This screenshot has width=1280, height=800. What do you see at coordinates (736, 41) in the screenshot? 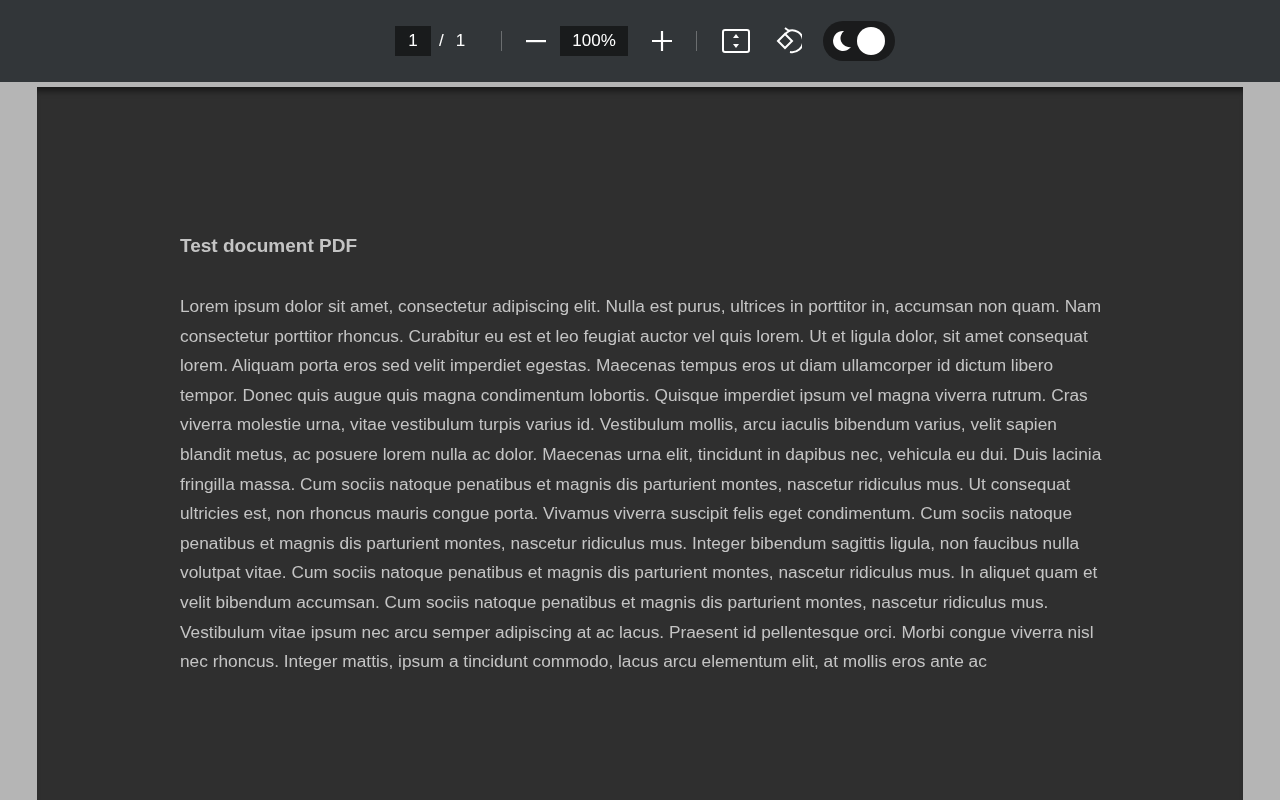
I see `fit-page-icon` at bounding box center [736, 41].